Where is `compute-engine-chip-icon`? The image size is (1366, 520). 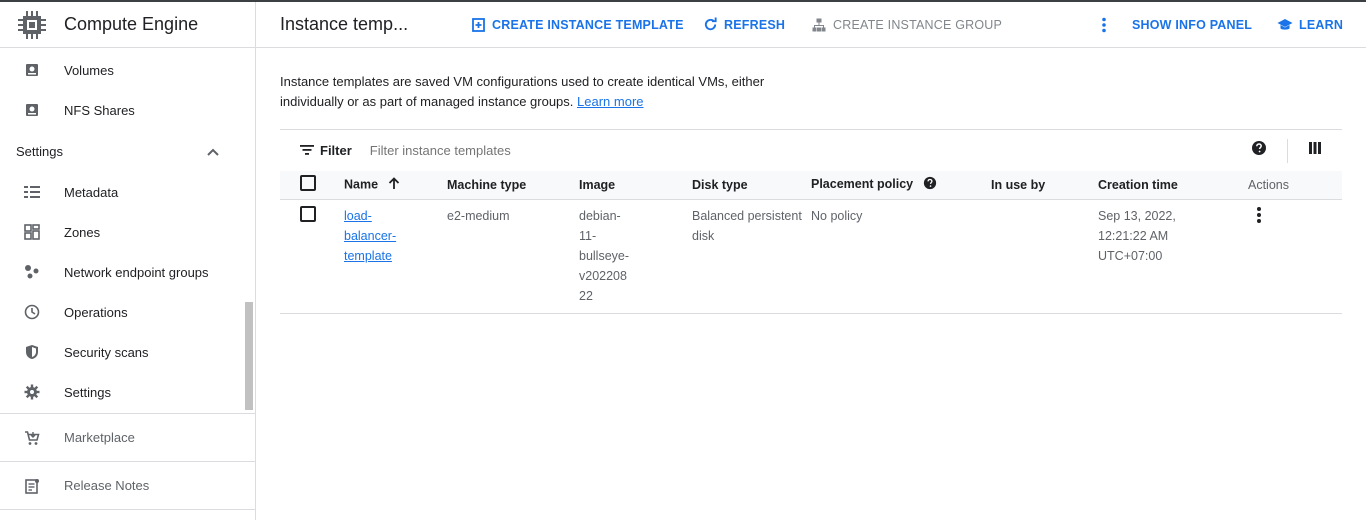
compute-engine-chip-icon is located at coordinates (32, 25).